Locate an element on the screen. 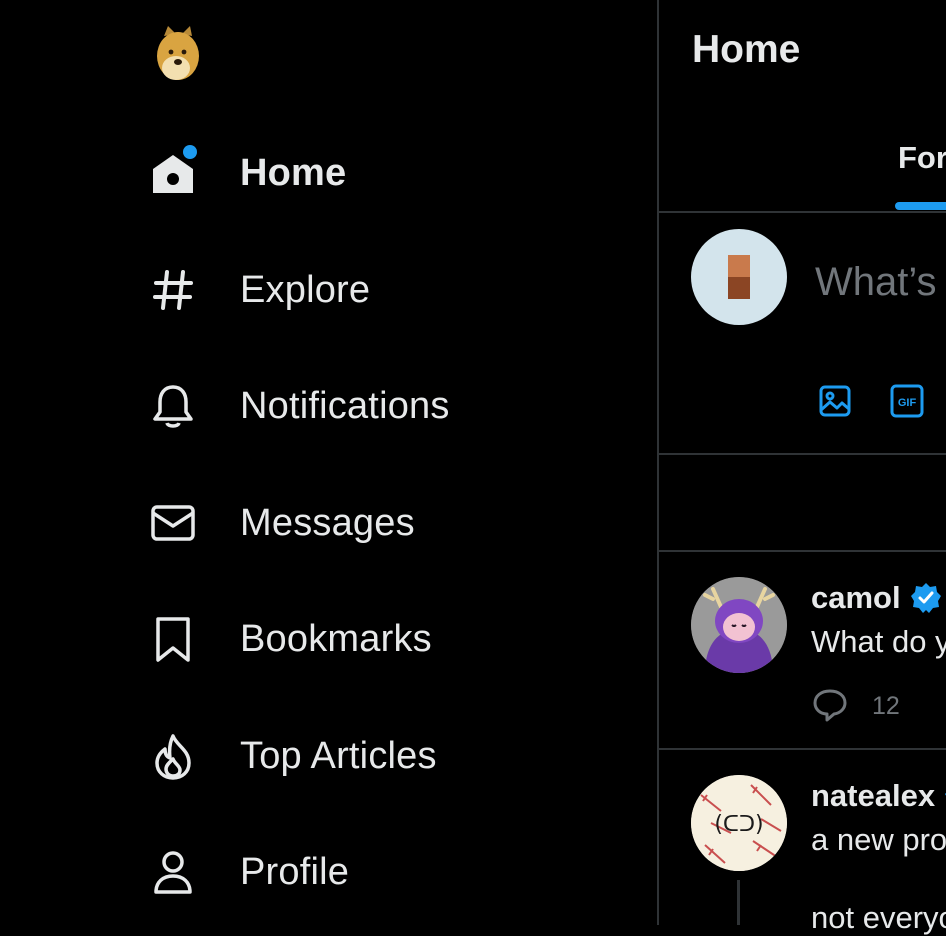 Image resolution: width=946 pixels, height=936 pixels. envelope-icon is located at coordinates (173, 523).